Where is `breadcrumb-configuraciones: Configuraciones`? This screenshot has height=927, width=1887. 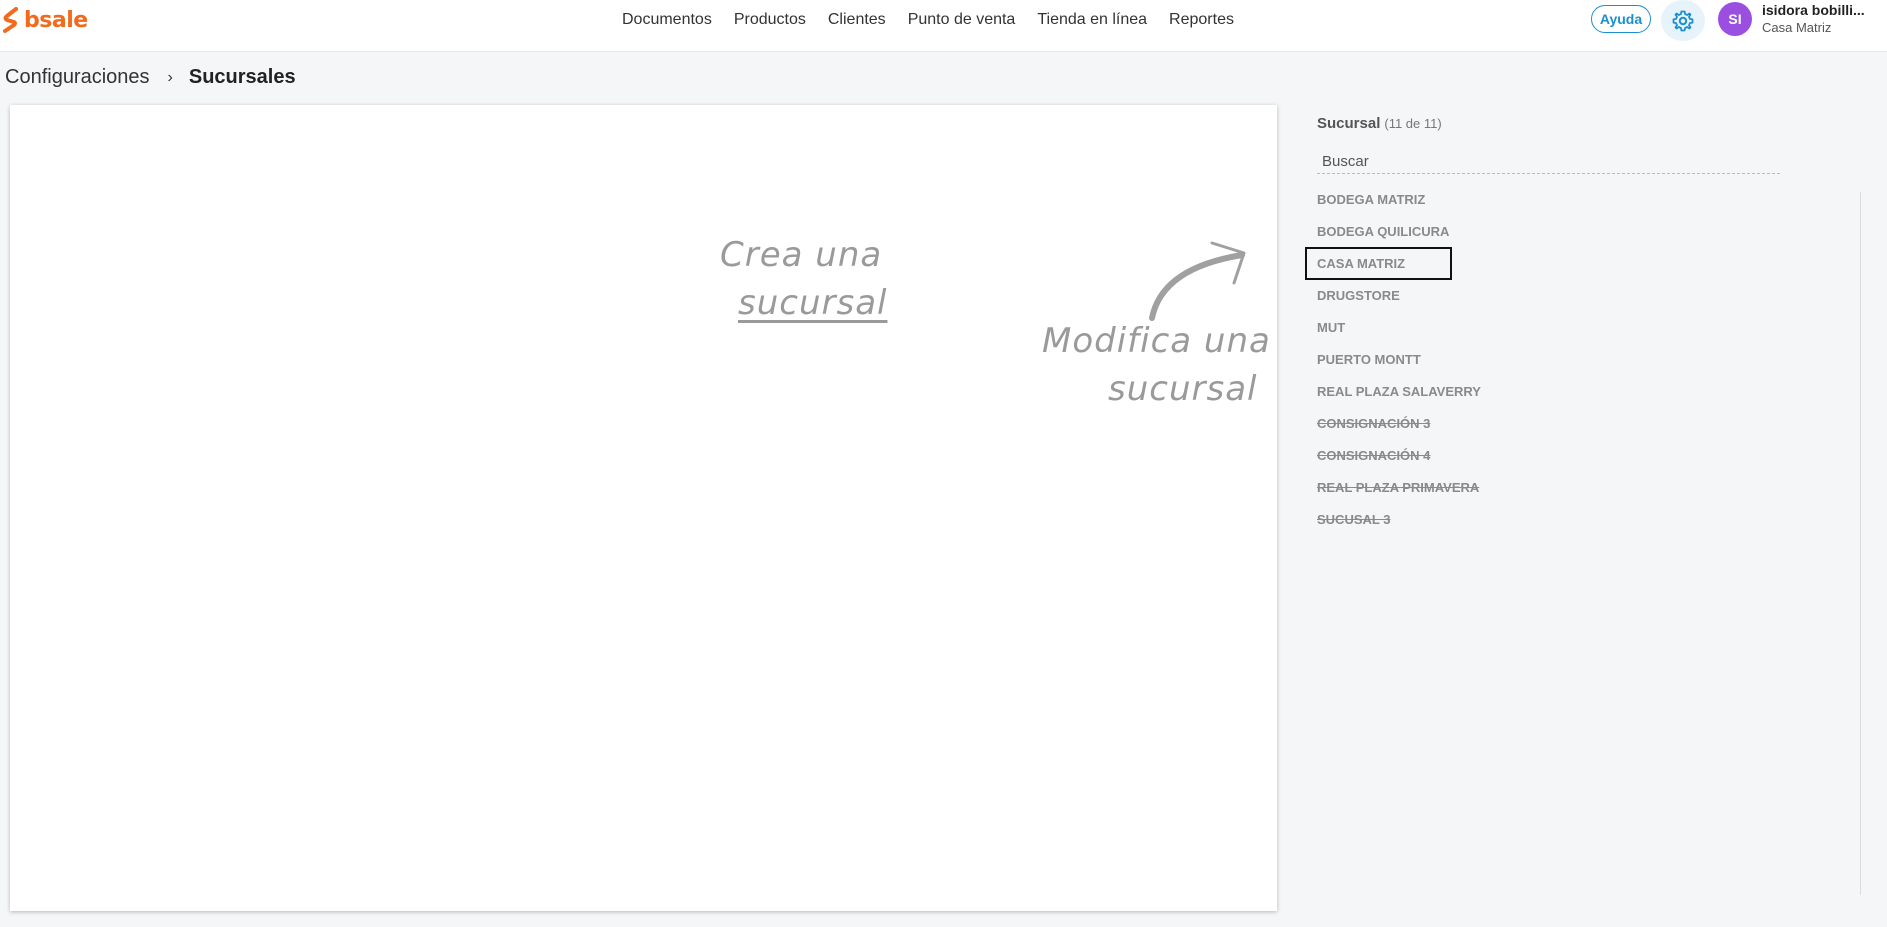
breadcrumb-configuraciones: Configuraciones is located at coordinates (77, 77).